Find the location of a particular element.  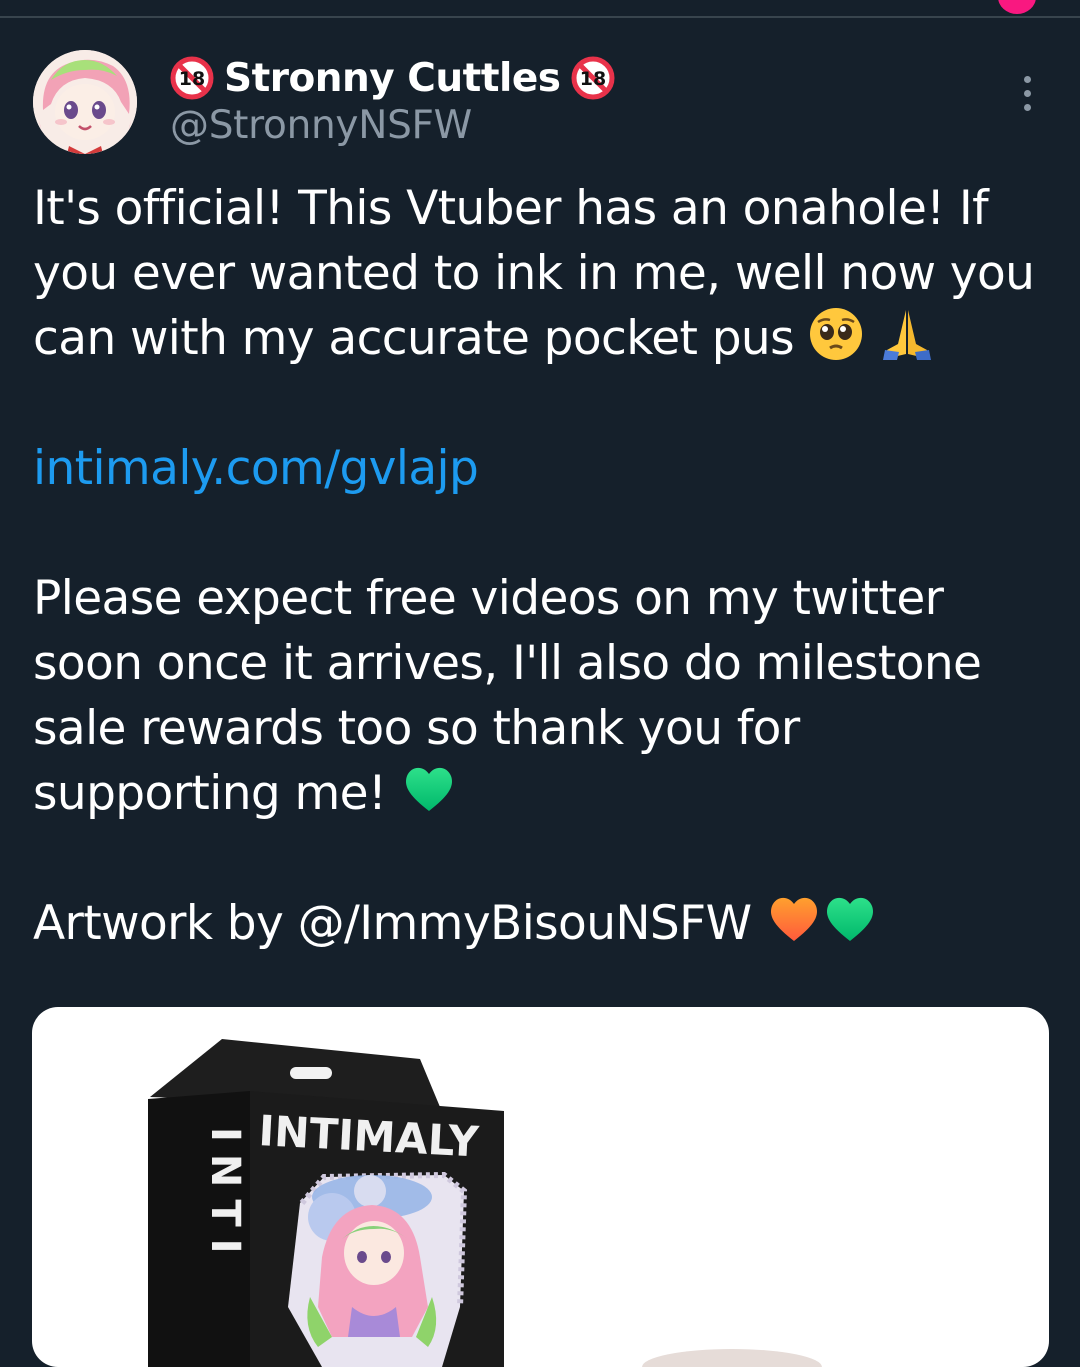

top-divider is located at coordinates (540, 17).